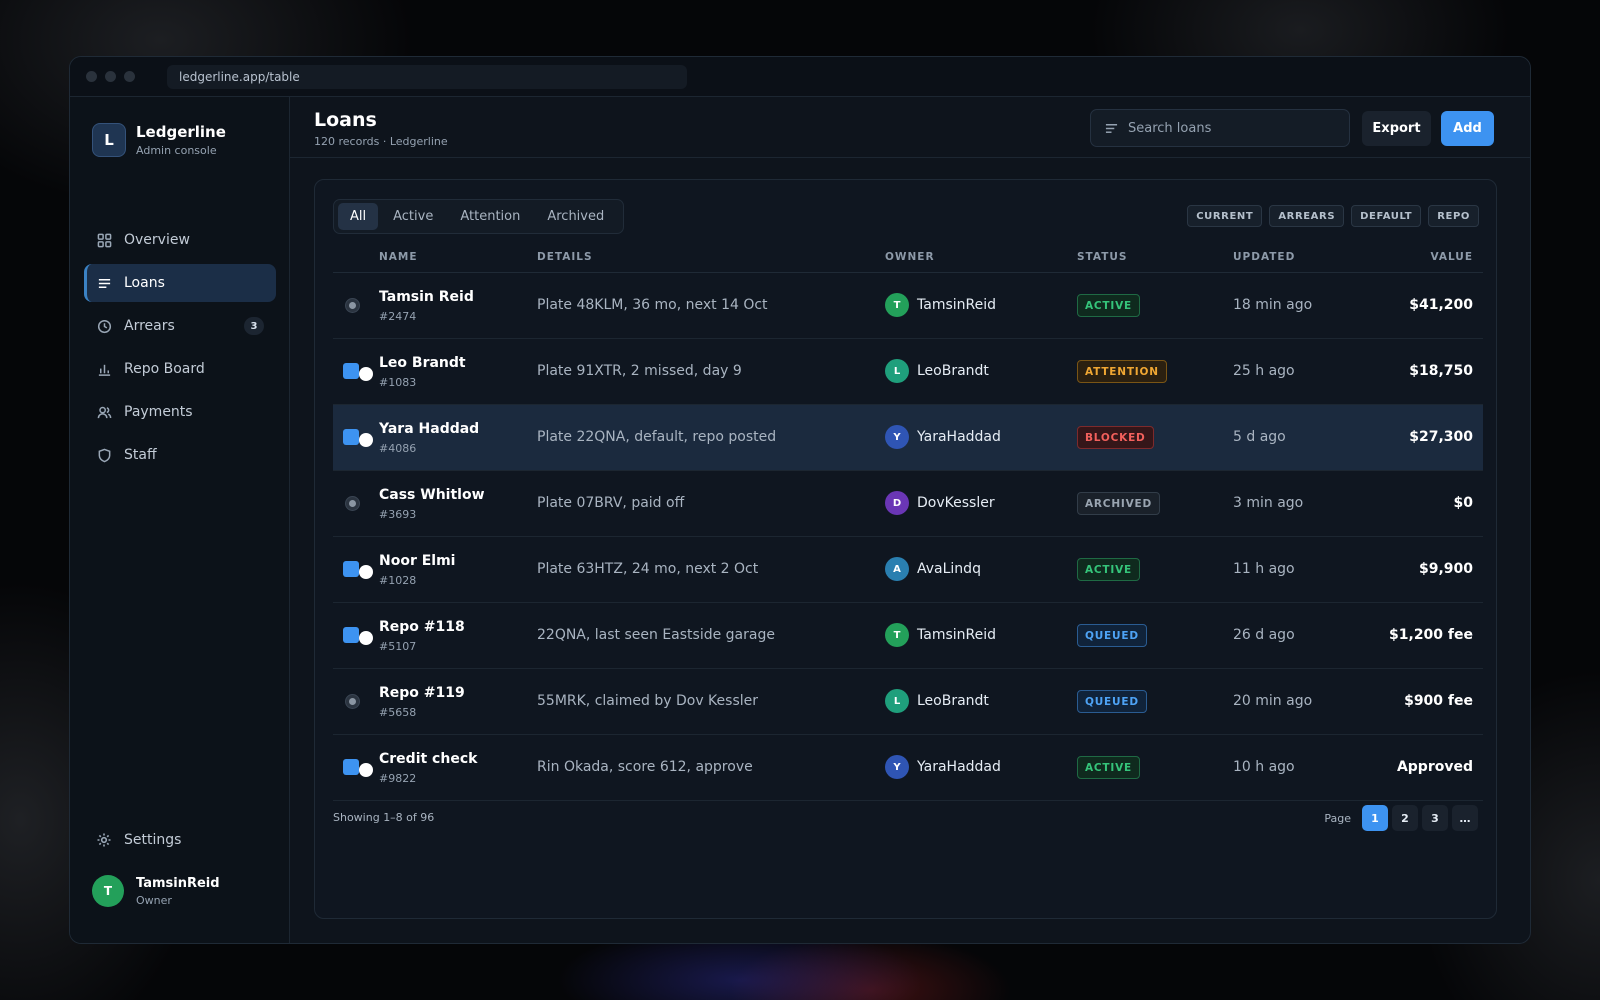 The height and width of the screenshot is (1000, 1600). I want to click on chip-arrears: ARREARS, so click(1307, 216).